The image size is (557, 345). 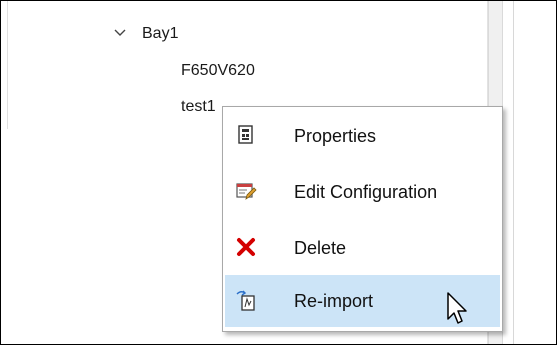 What do you see at coordinates (320, 248) in the screenshot?
I see `menu-item-label: Delete` at bounding box center [320, 248].